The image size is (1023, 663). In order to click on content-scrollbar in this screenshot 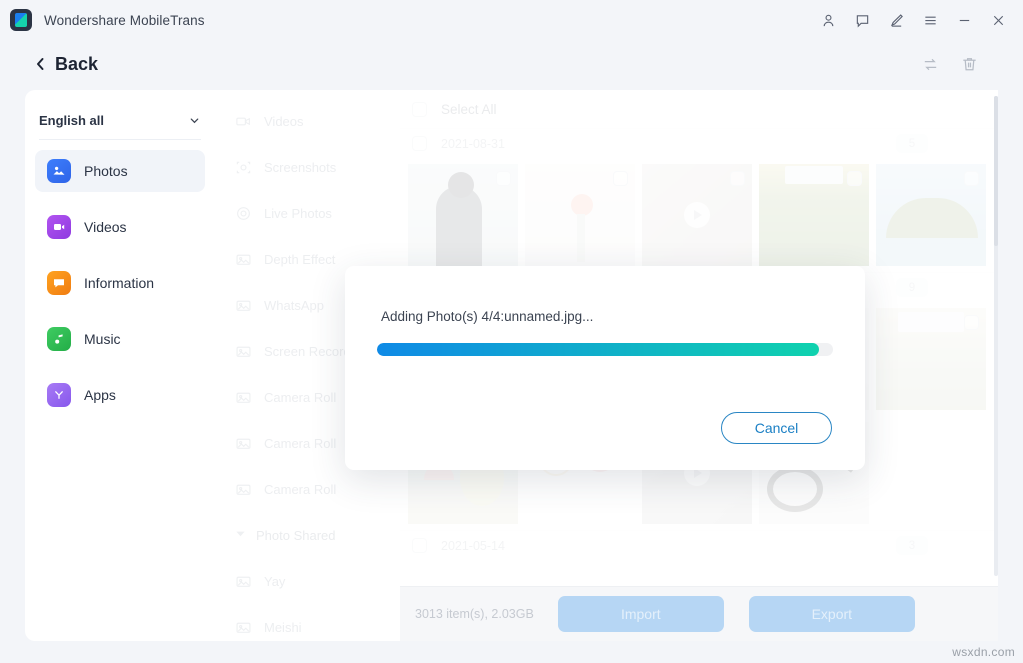, I will do `click(996, 336)`.